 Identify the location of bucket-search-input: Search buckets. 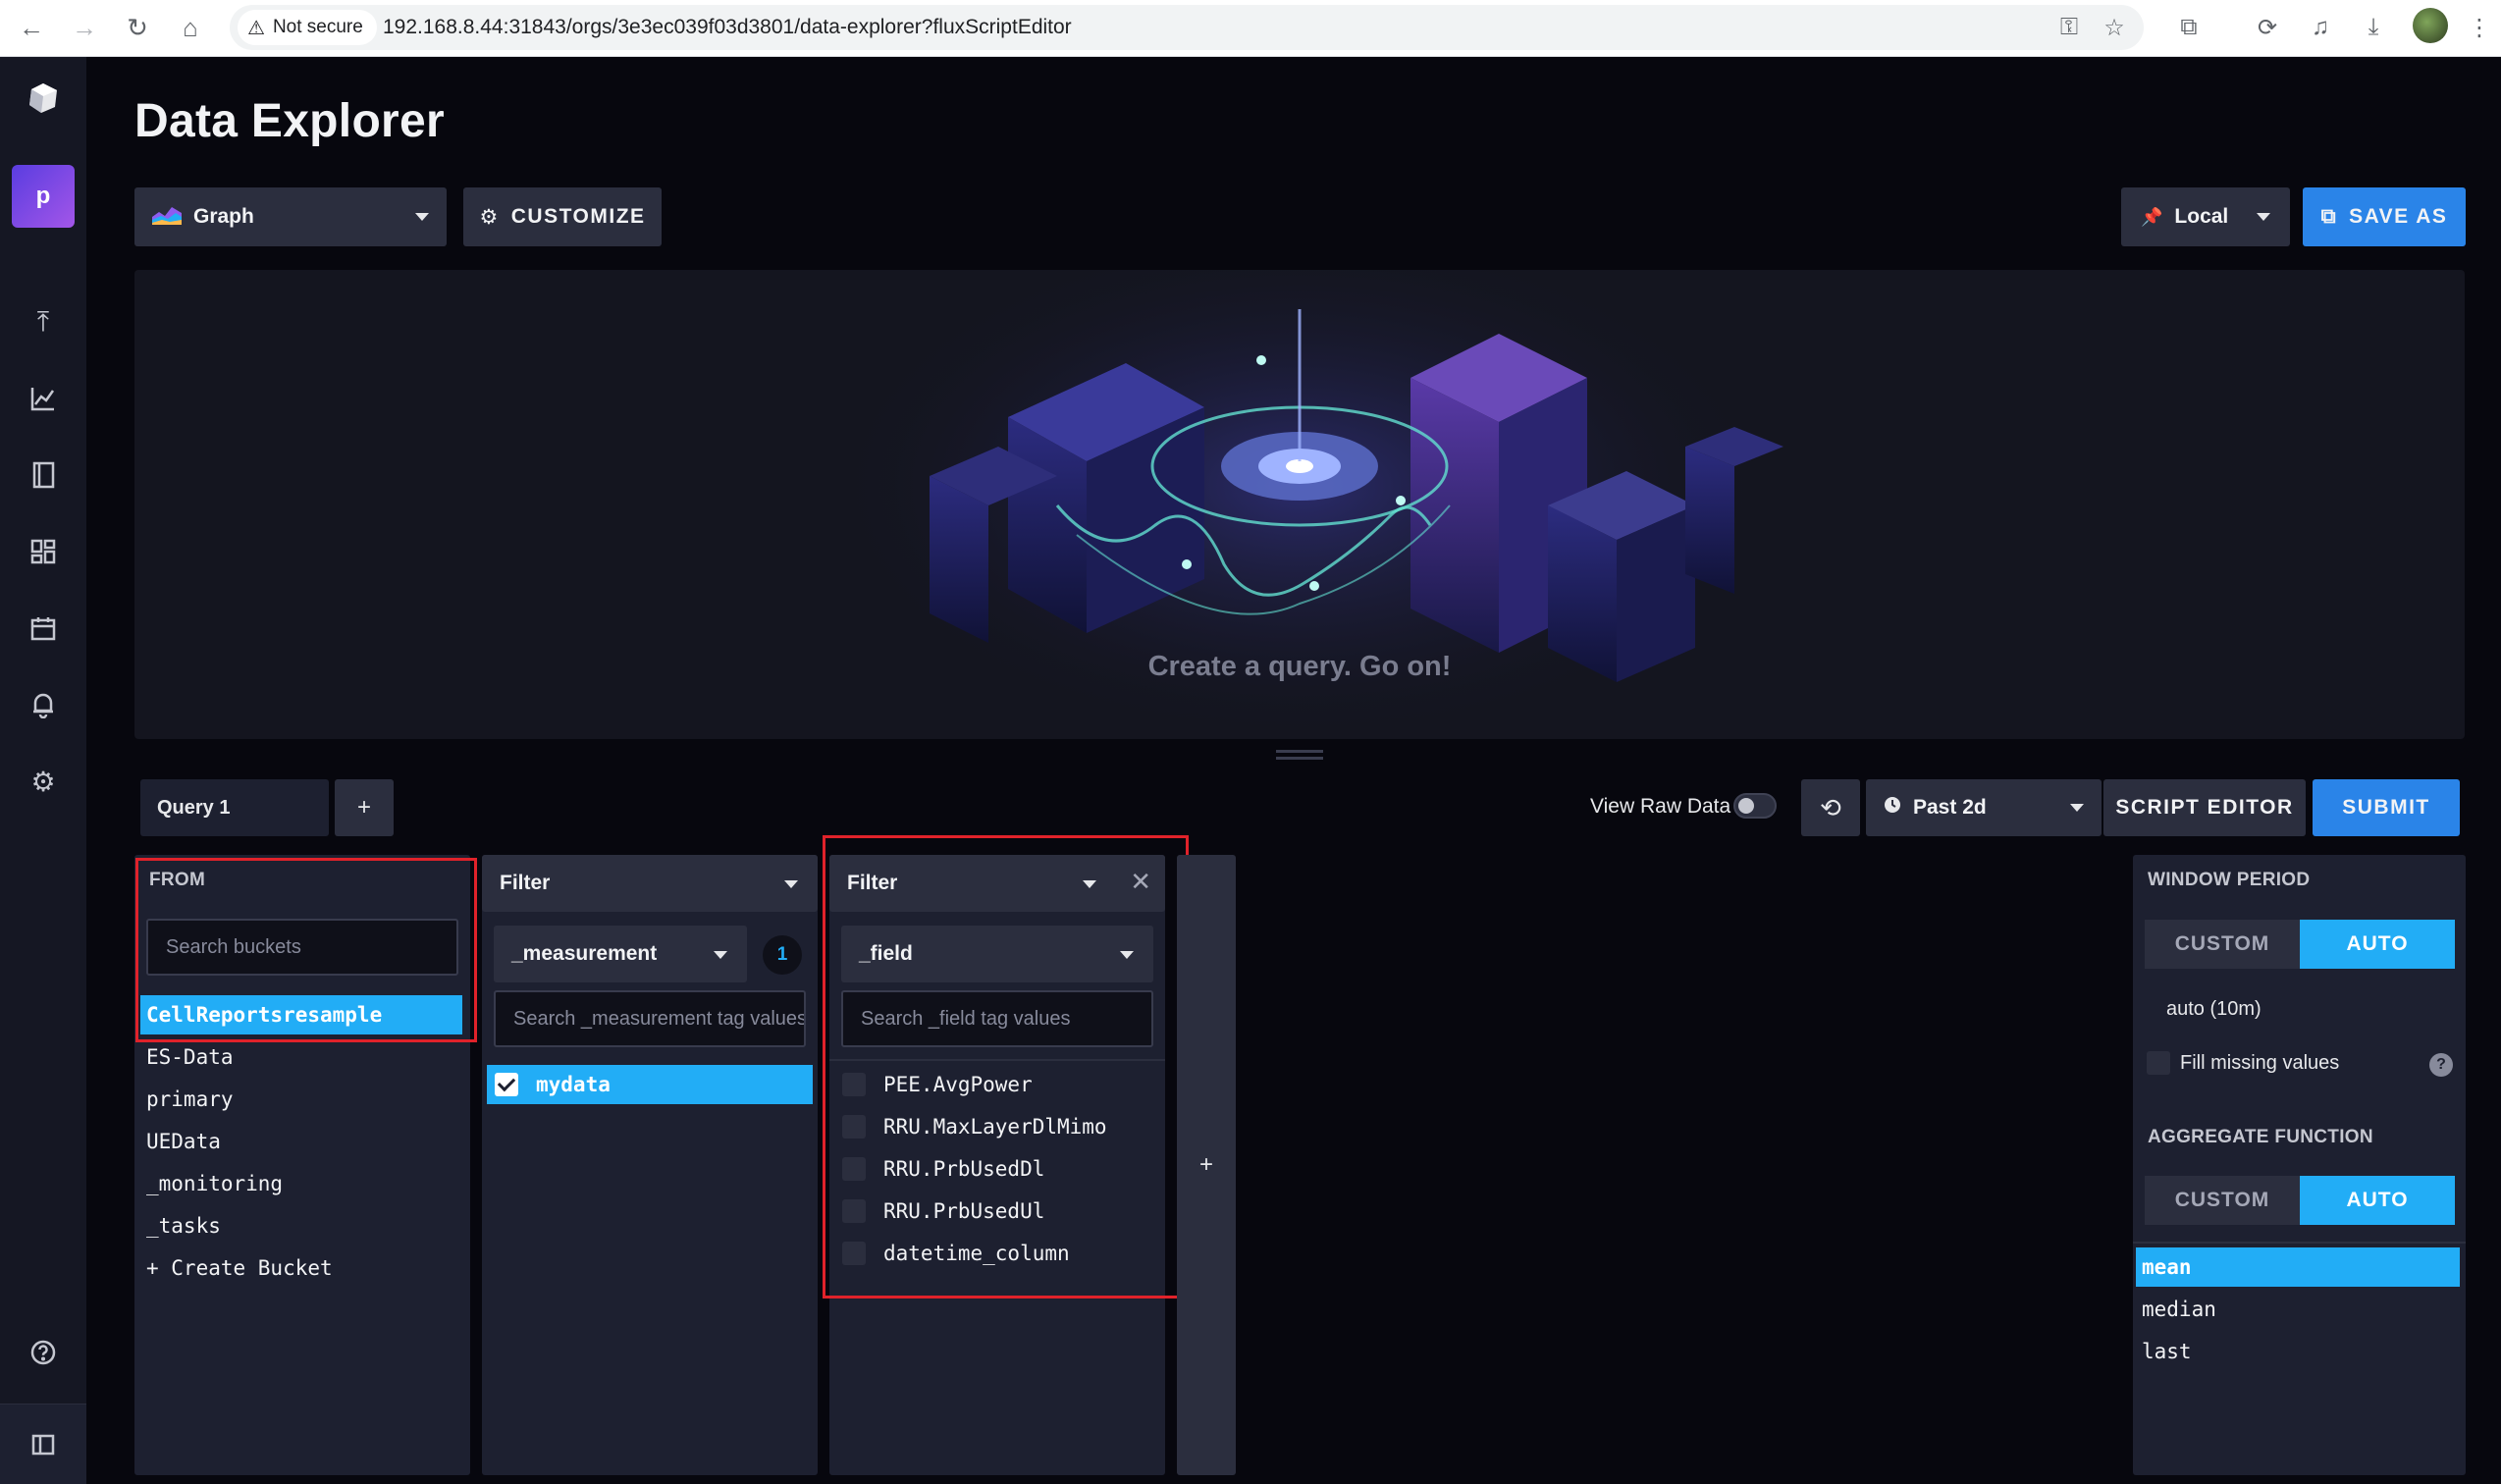
(302, 947).